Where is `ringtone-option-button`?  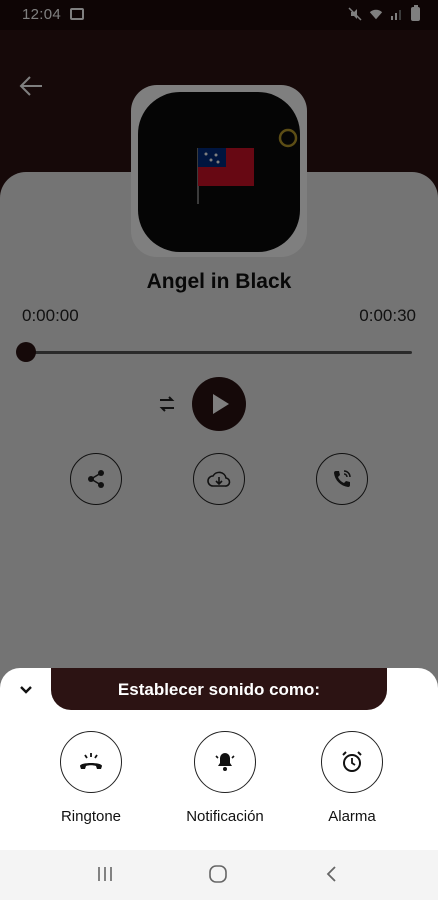
ringtone-option-button is located at coordinates (91, 762).